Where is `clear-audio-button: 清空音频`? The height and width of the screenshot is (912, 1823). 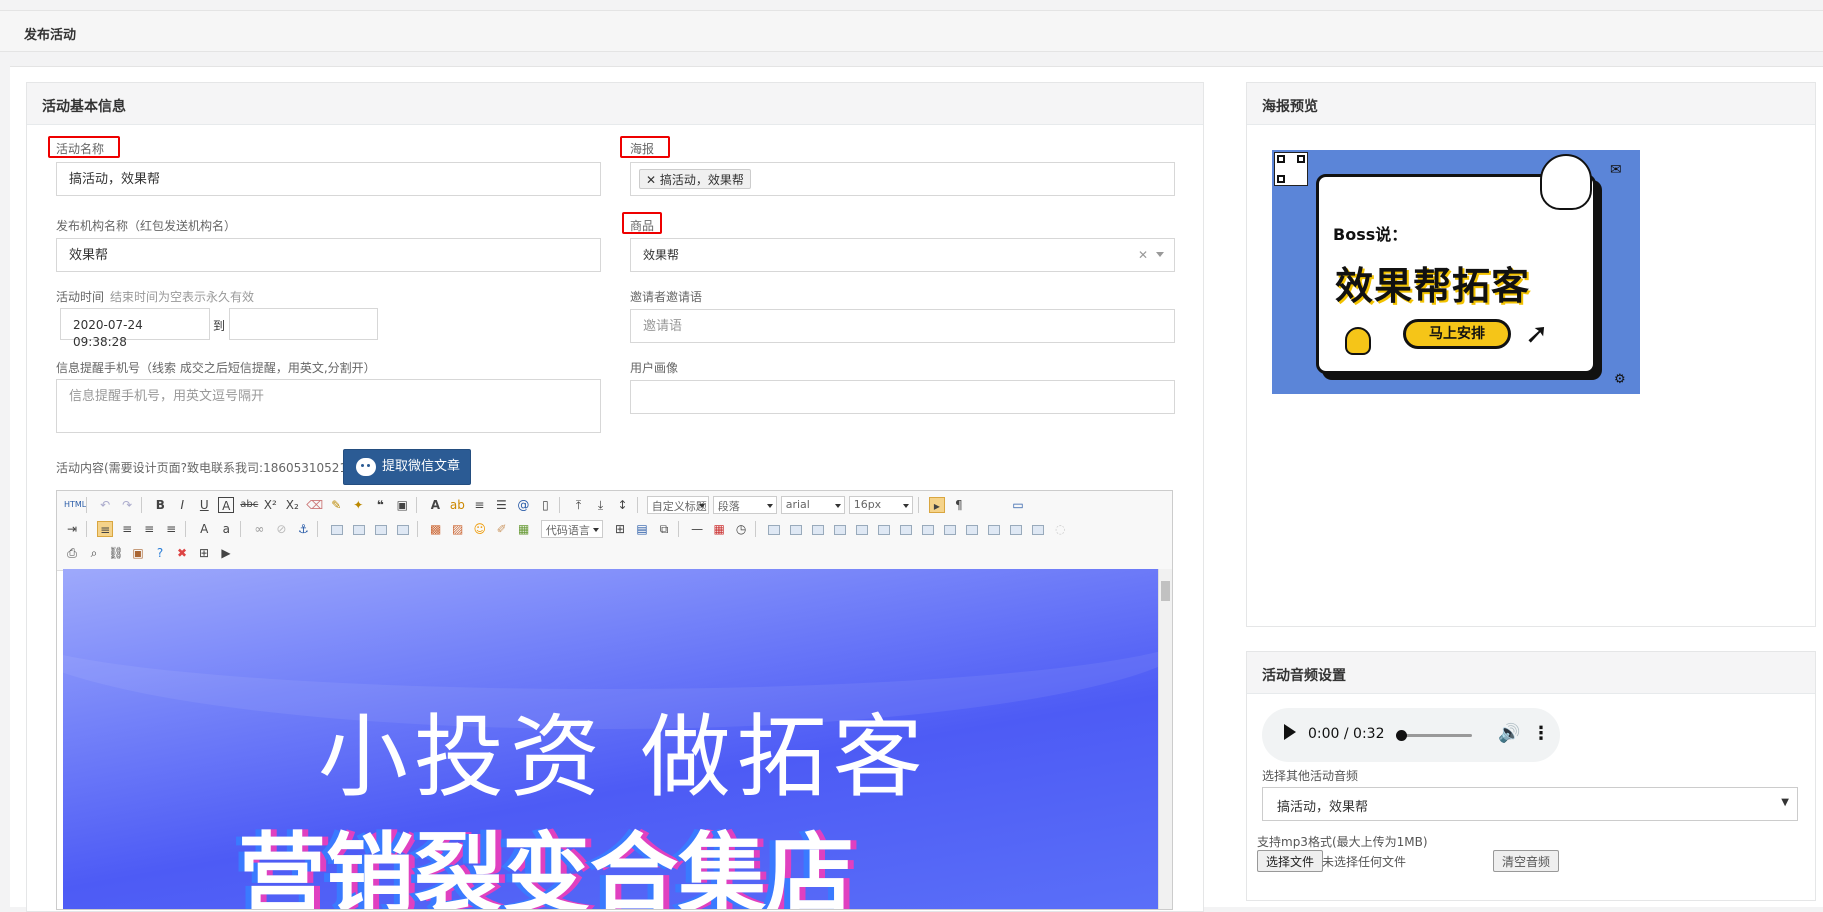 clear-audio-button: 清空音频 is located at coordinates (1526, 861).